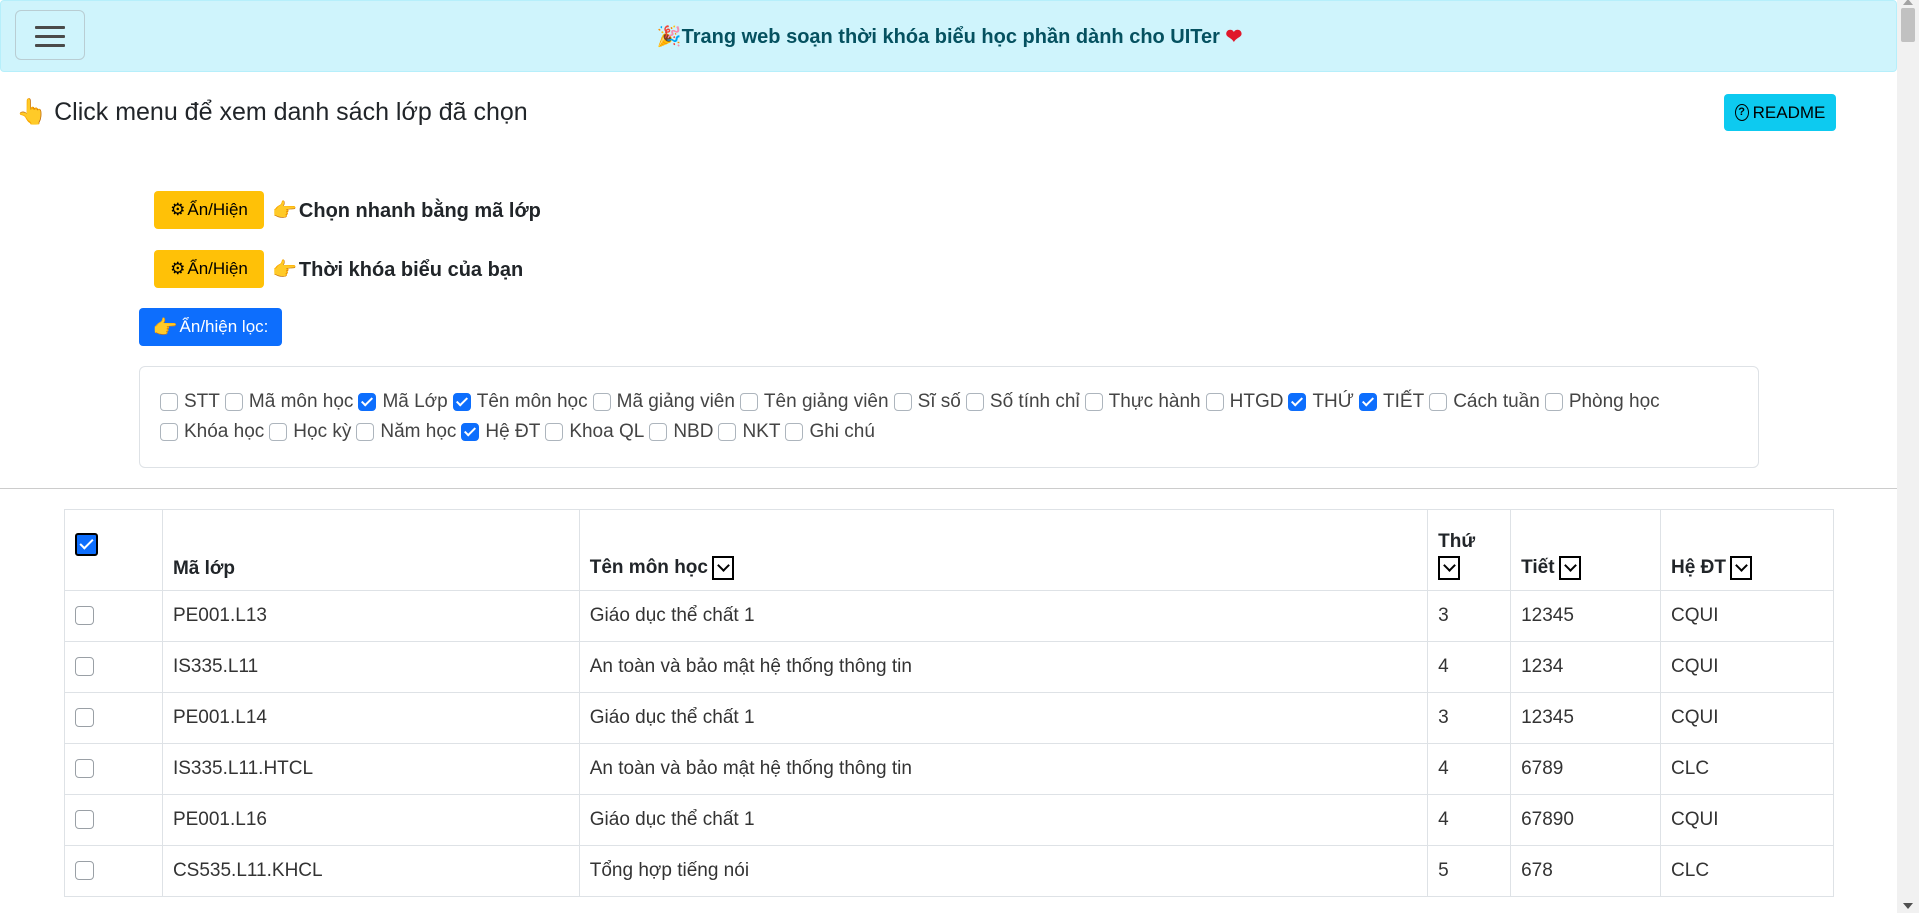  What do you see at coordinates (1321, 402) in the screenshot?
I see `filter-option: THỨ` at bounding box center [1321, 402].